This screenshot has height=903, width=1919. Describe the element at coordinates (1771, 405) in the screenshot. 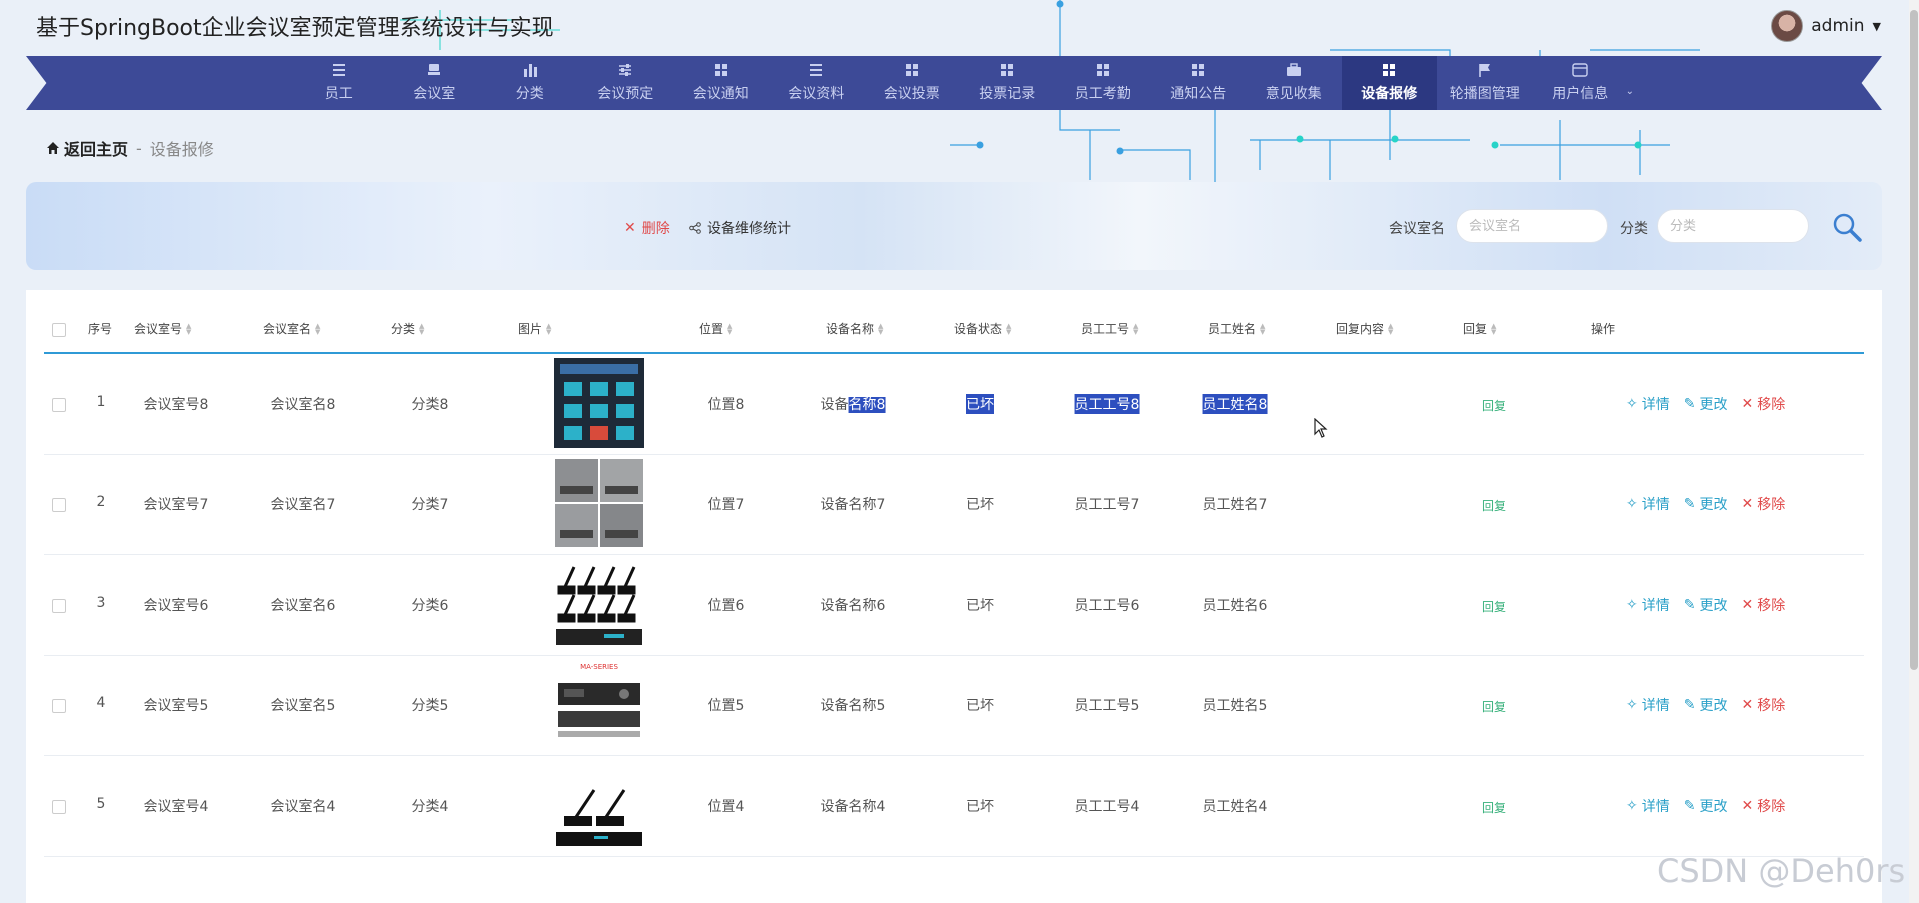

I see `remove-label: 移除` at that location.